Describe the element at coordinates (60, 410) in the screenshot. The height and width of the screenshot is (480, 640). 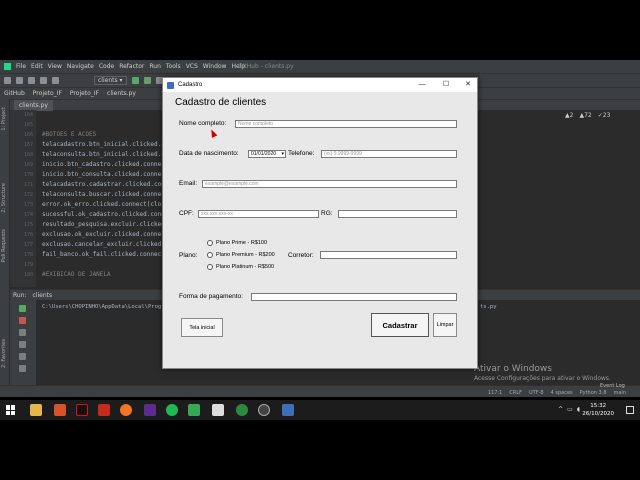
I see `office-icon` at that location.